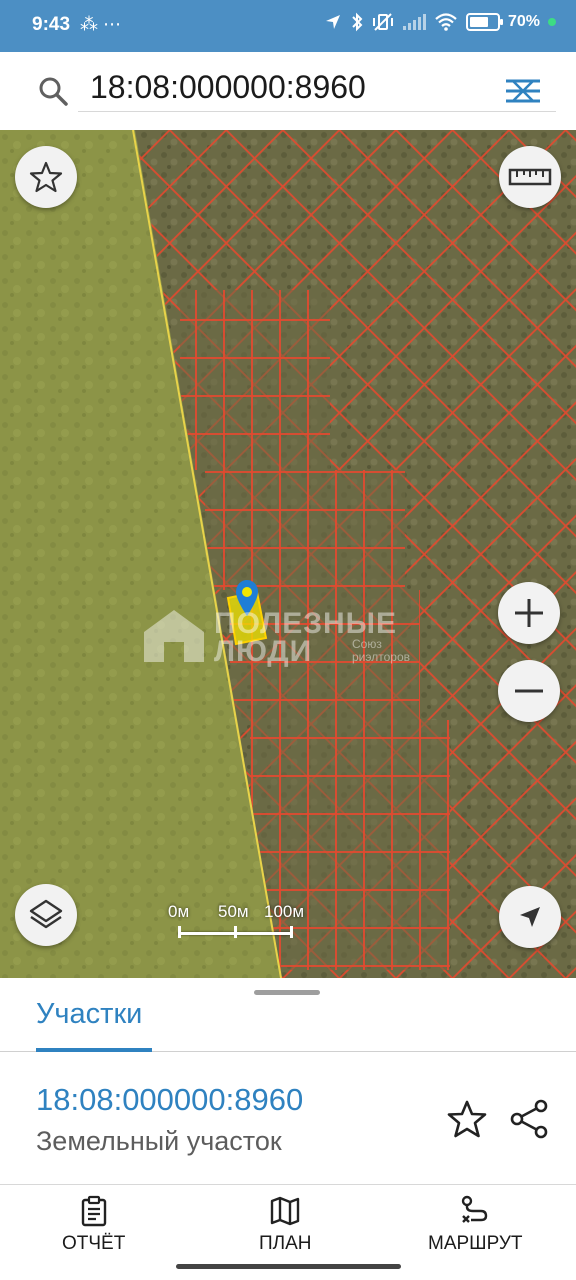  What do you see at coordinates (552, 22) in the screenshot?
I see `charging-dot` at bounding box center [552, 22].